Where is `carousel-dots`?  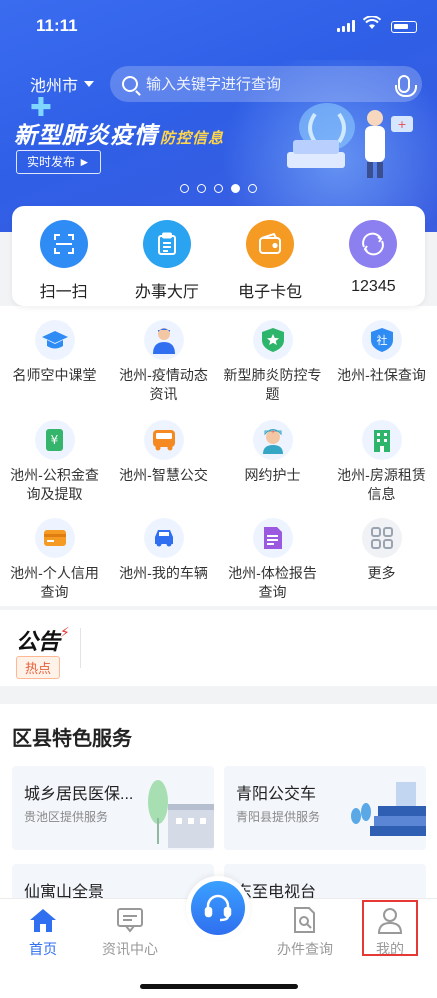 carousel-dots is located at coordinates (218, 188).